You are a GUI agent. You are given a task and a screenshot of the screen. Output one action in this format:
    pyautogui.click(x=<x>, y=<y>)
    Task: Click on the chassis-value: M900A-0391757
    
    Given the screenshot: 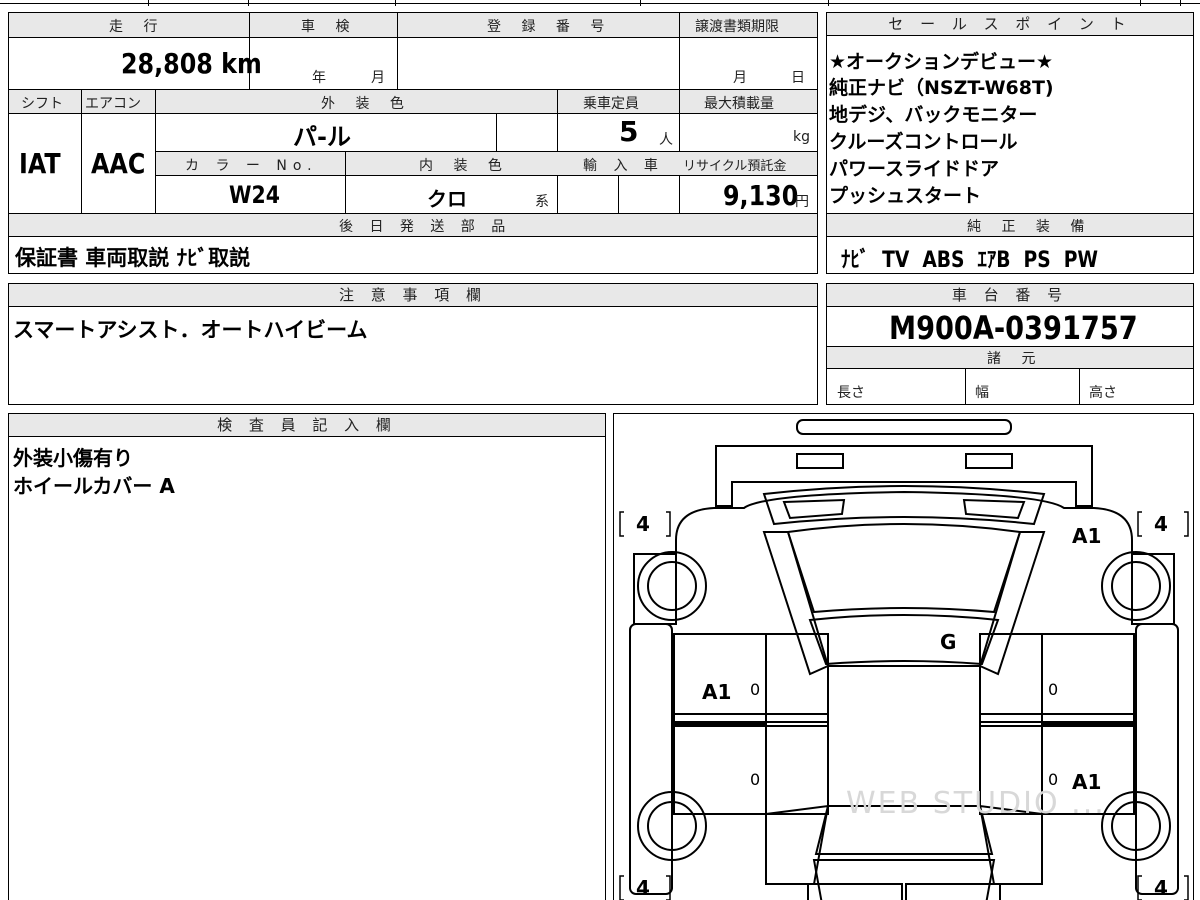 What is the action you would take?
    pyautogui.click(x=1013, y=328)
    